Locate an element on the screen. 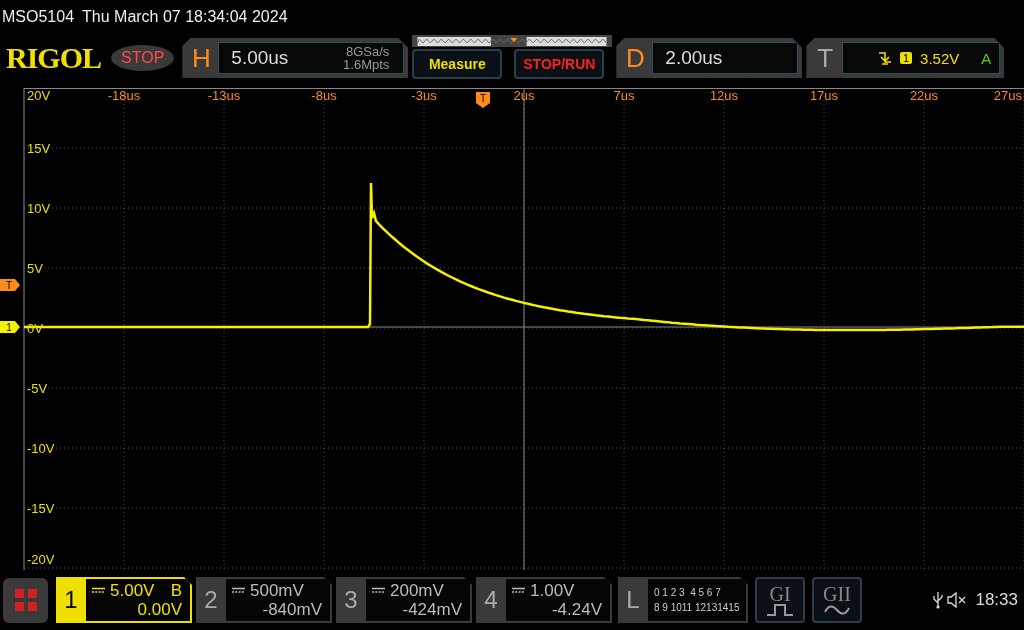 The height and width of the screenshot is (630, 1024). channel-scale: 5.00V is located at coordinates (132, 590).